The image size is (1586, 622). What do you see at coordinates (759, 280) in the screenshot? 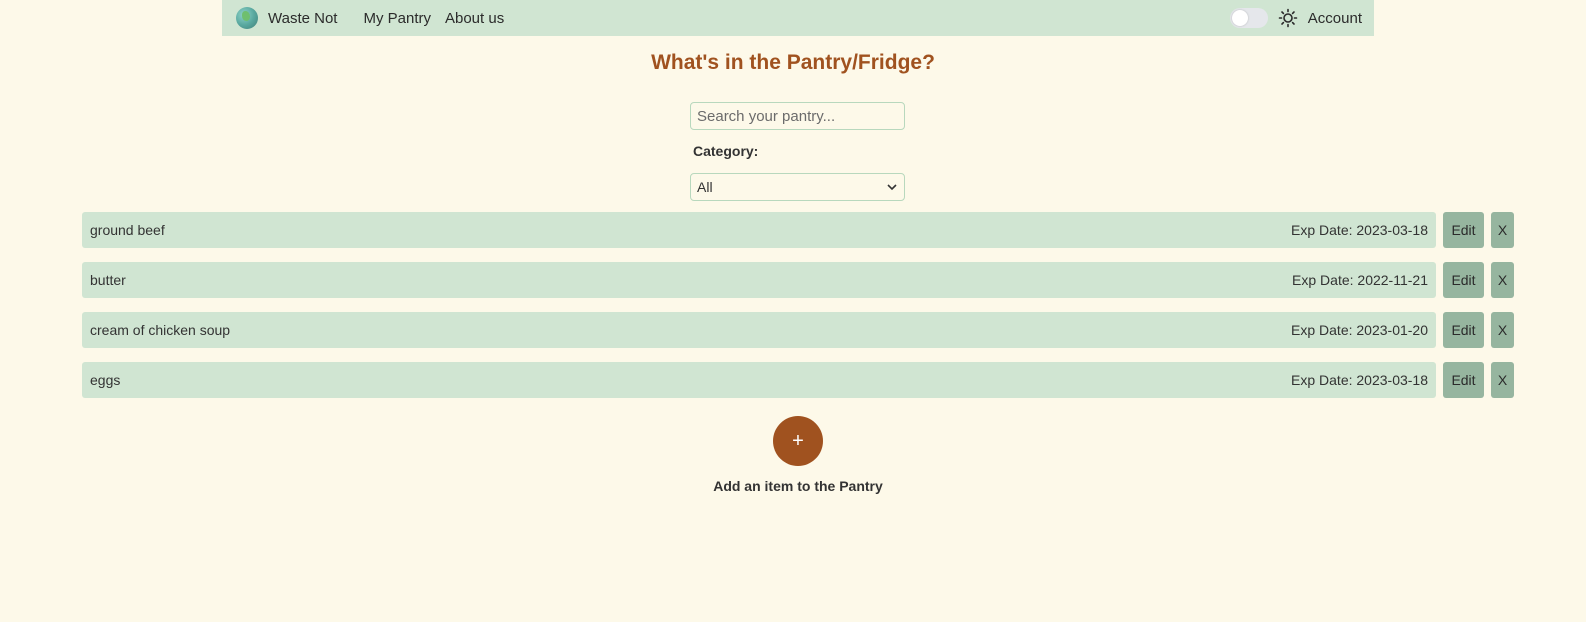
I see `pantry-item: butter Exp Date: 2022-11-21` at bounding box center [759, 280].